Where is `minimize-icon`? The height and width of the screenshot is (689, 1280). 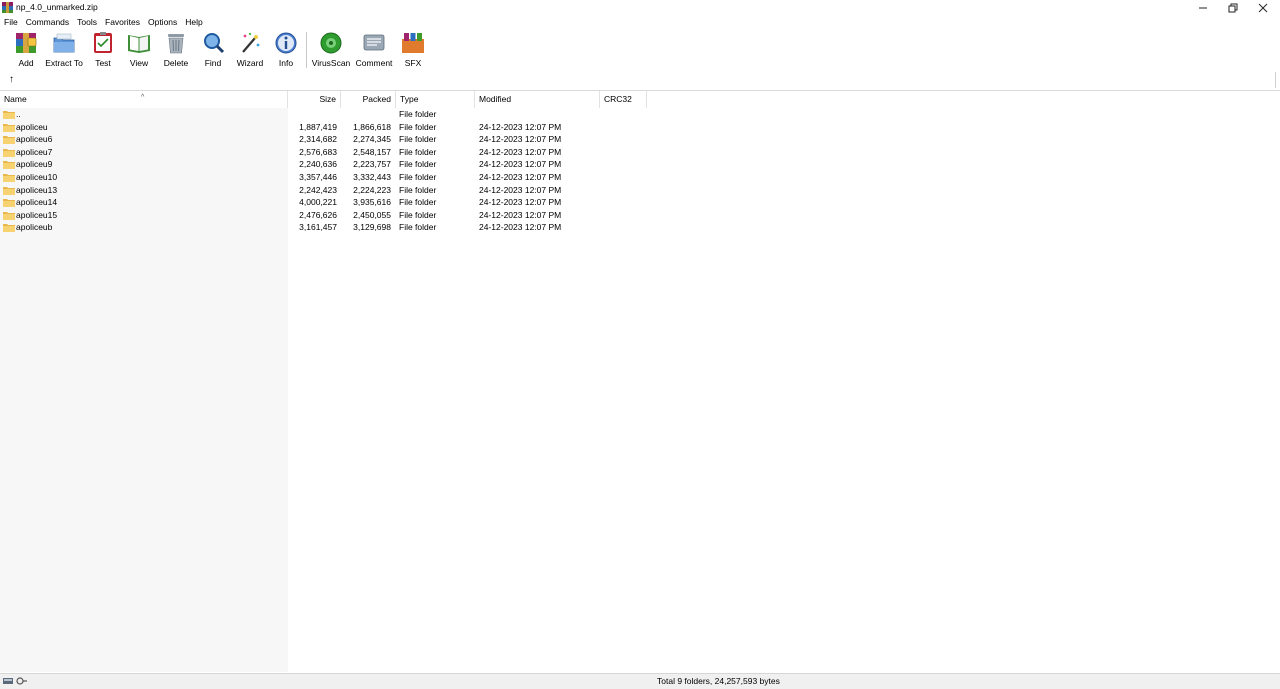
minimize-icon is located at coordinates (1203, 7).